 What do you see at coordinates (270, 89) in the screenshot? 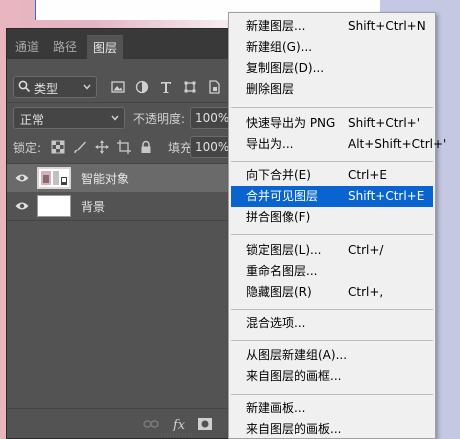
I see `menu-item-label: 删除图层` at bounding box center [270, 89].